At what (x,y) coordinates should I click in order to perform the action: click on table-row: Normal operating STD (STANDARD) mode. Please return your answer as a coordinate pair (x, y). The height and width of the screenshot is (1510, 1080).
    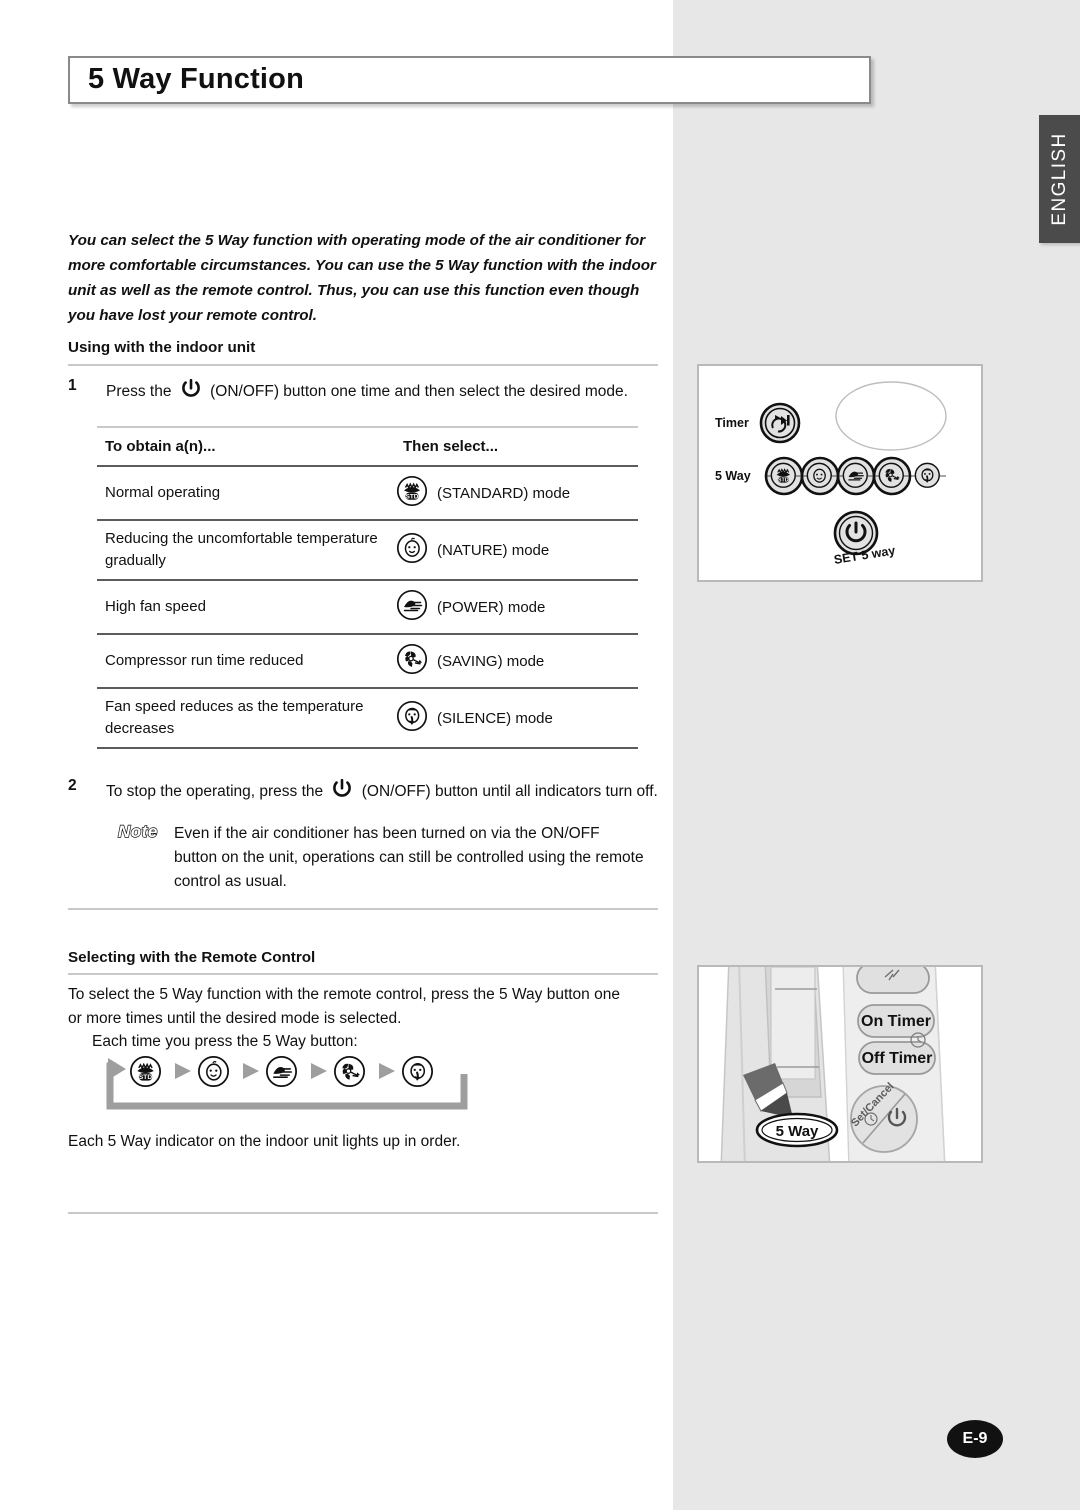
    Looking at the image, I should click on (367, 492).